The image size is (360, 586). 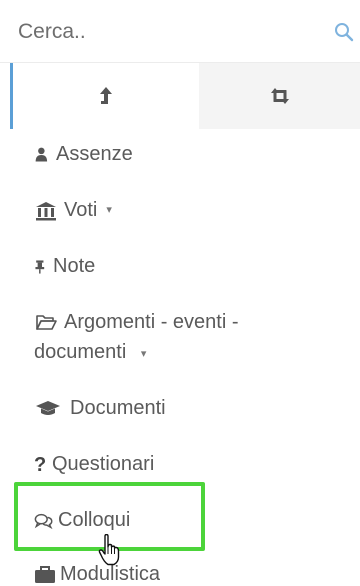 I want to click on menu-item-label: Note, so click(x=74, y=266).